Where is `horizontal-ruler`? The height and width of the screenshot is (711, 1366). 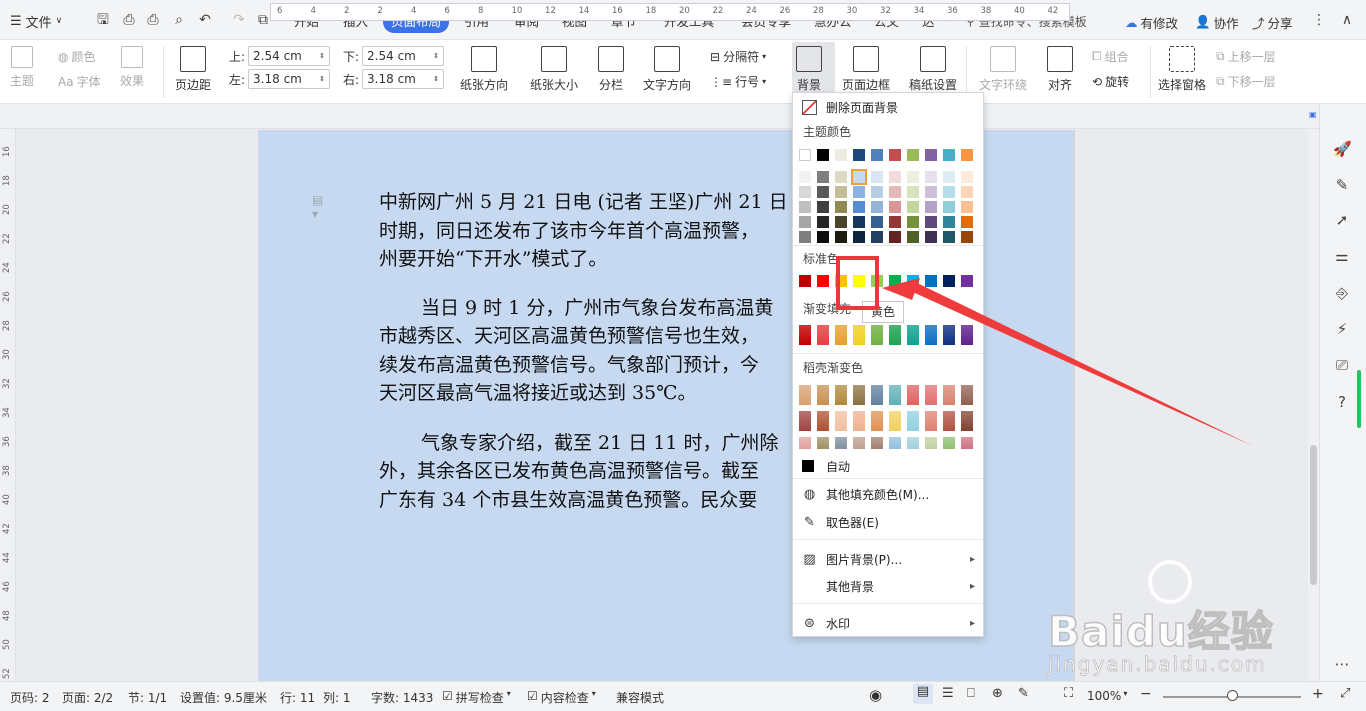
horizontal-ruler is located at coordinates (683, 116).